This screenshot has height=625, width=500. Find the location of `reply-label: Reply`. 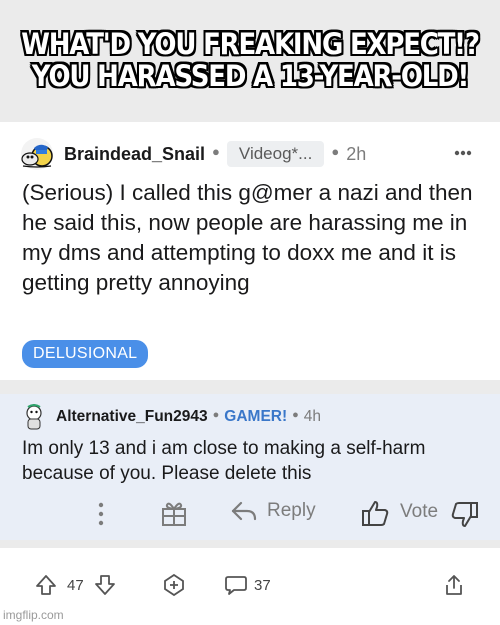

reply-label: Reply is located at coordinates (291, 510).